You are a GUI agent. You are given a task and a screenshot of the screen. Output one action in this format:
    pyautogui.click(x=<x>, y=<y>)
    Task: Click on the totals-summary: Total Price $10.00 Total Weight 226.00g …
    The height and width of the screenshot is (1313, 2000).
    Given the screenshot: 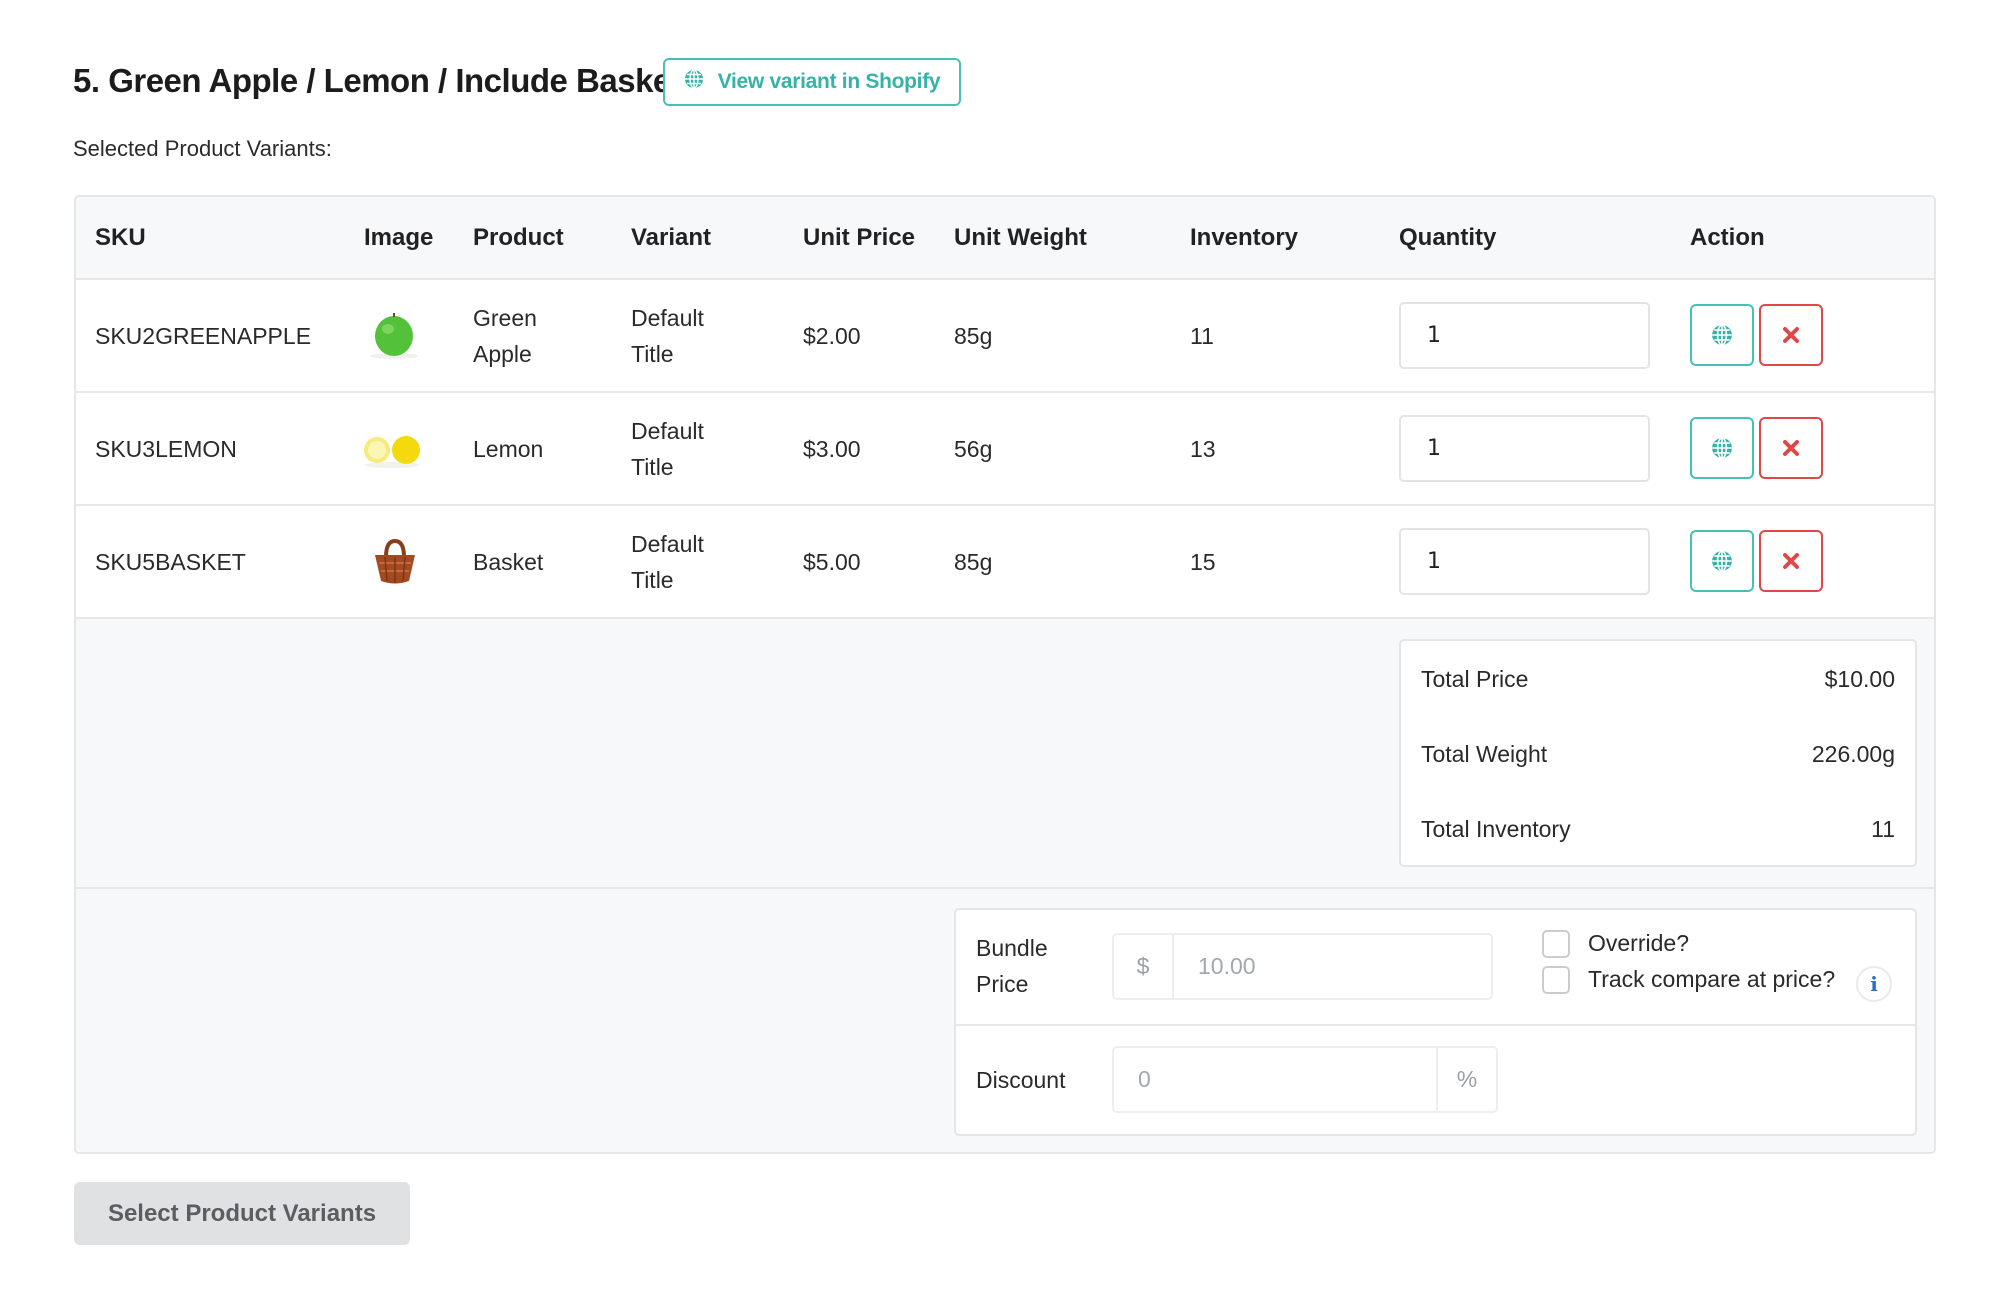 What is the action you would take?
    pyautogui.click(x=1658, y=753)
    